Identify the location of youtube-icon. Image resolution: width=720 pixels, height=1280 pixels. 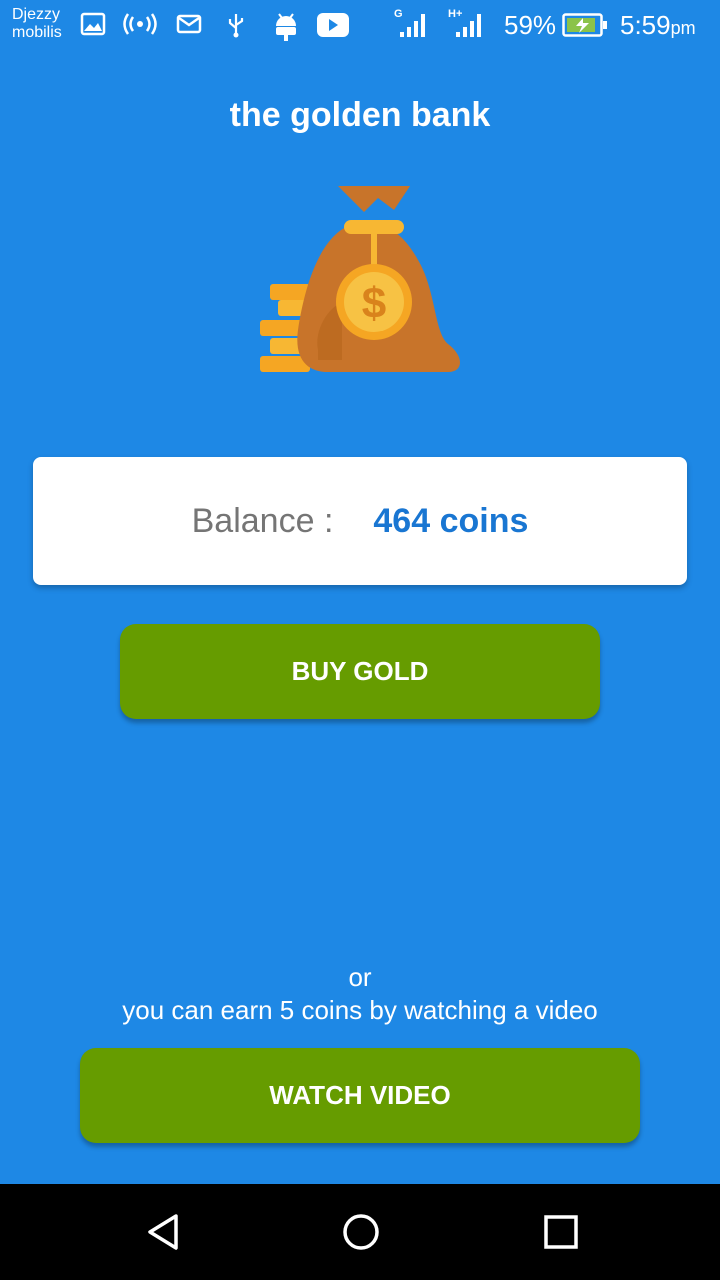
(333, 25).